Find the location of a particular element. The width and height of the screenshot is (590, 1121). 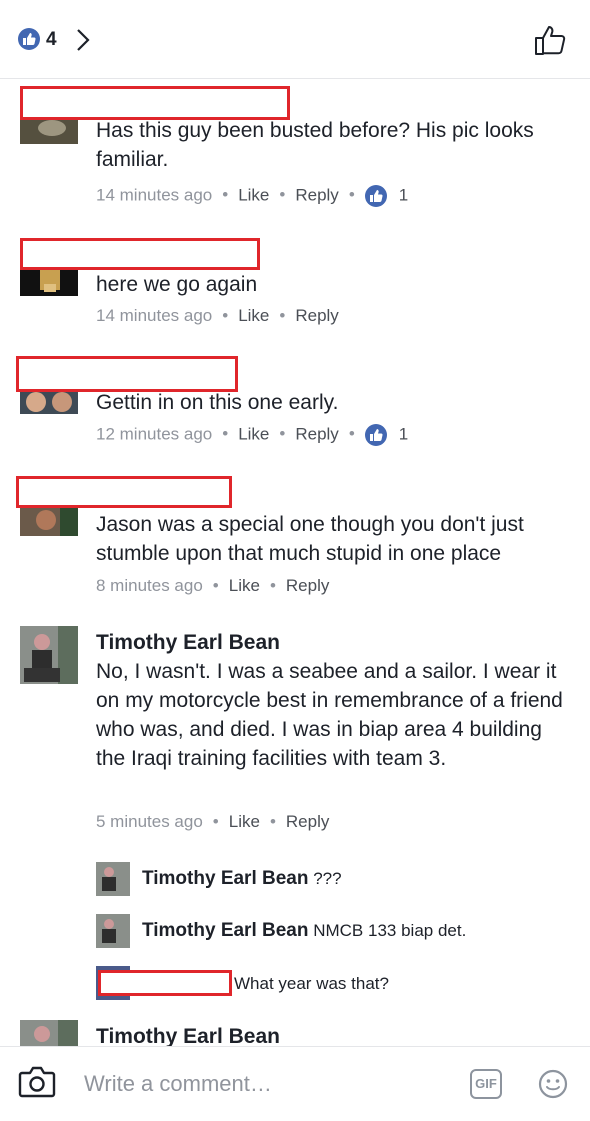

reply-content: Timothy Earl Bean ??? is located at coordinates (242, 879).